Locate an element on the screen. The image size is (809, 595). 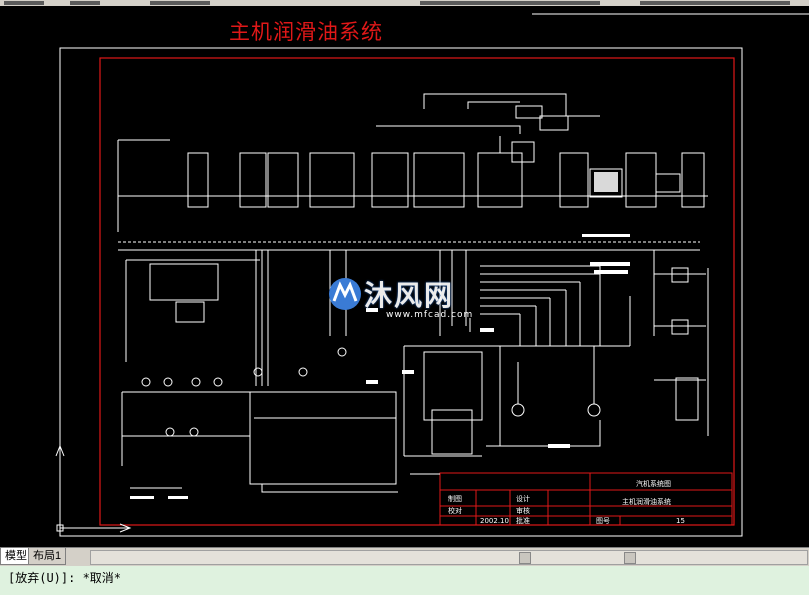
title-block-project: 汽机系统图 is located at coordinates (653, 483).